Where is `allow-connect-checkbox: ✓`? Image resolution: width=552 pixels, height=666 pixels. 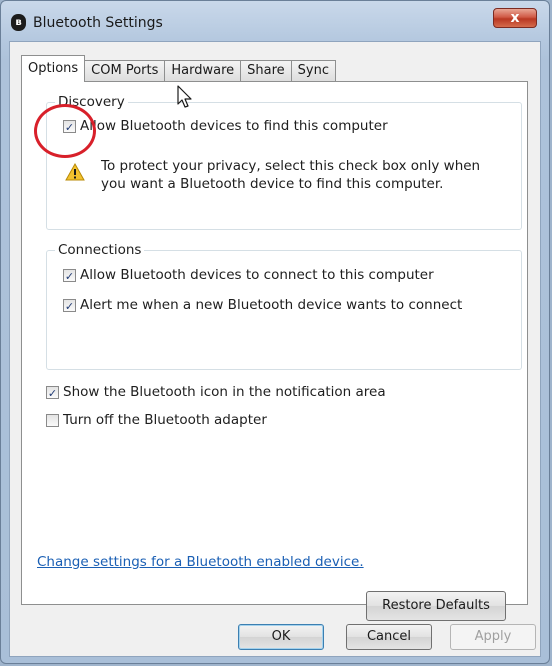
allow-connect-checkbox: ✓ is located at coordinates (69, 275).